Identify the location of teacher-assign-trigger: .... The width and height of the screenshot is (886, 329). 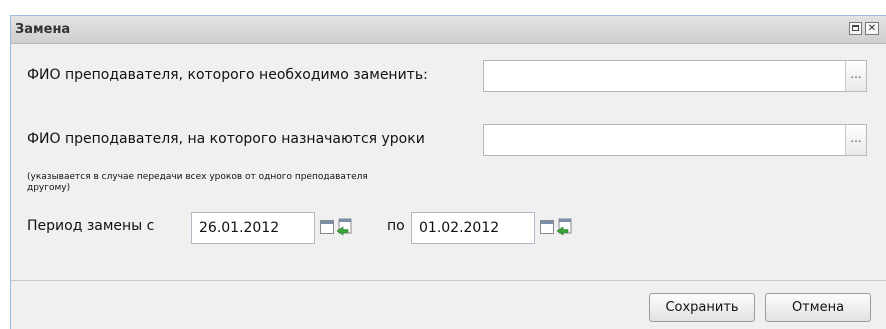
(855, 140).